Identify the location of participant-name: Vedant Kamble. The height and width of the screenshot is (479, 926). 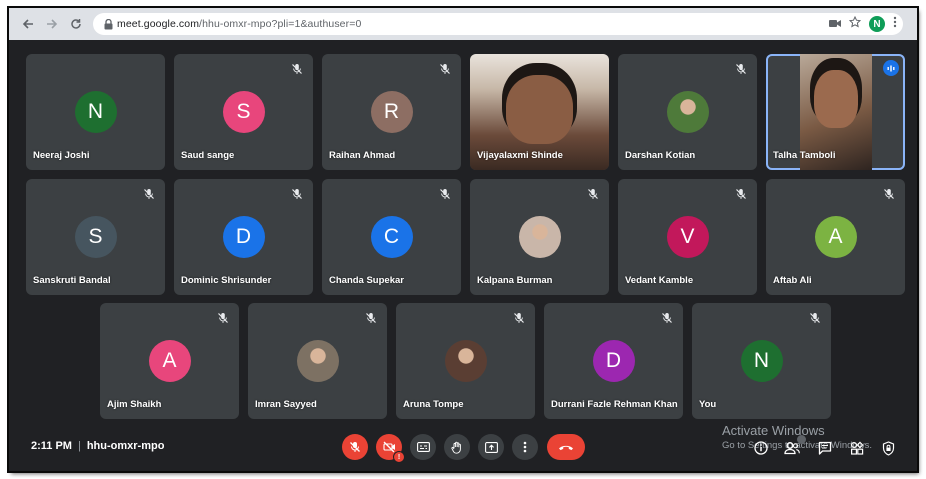
(659, 280).